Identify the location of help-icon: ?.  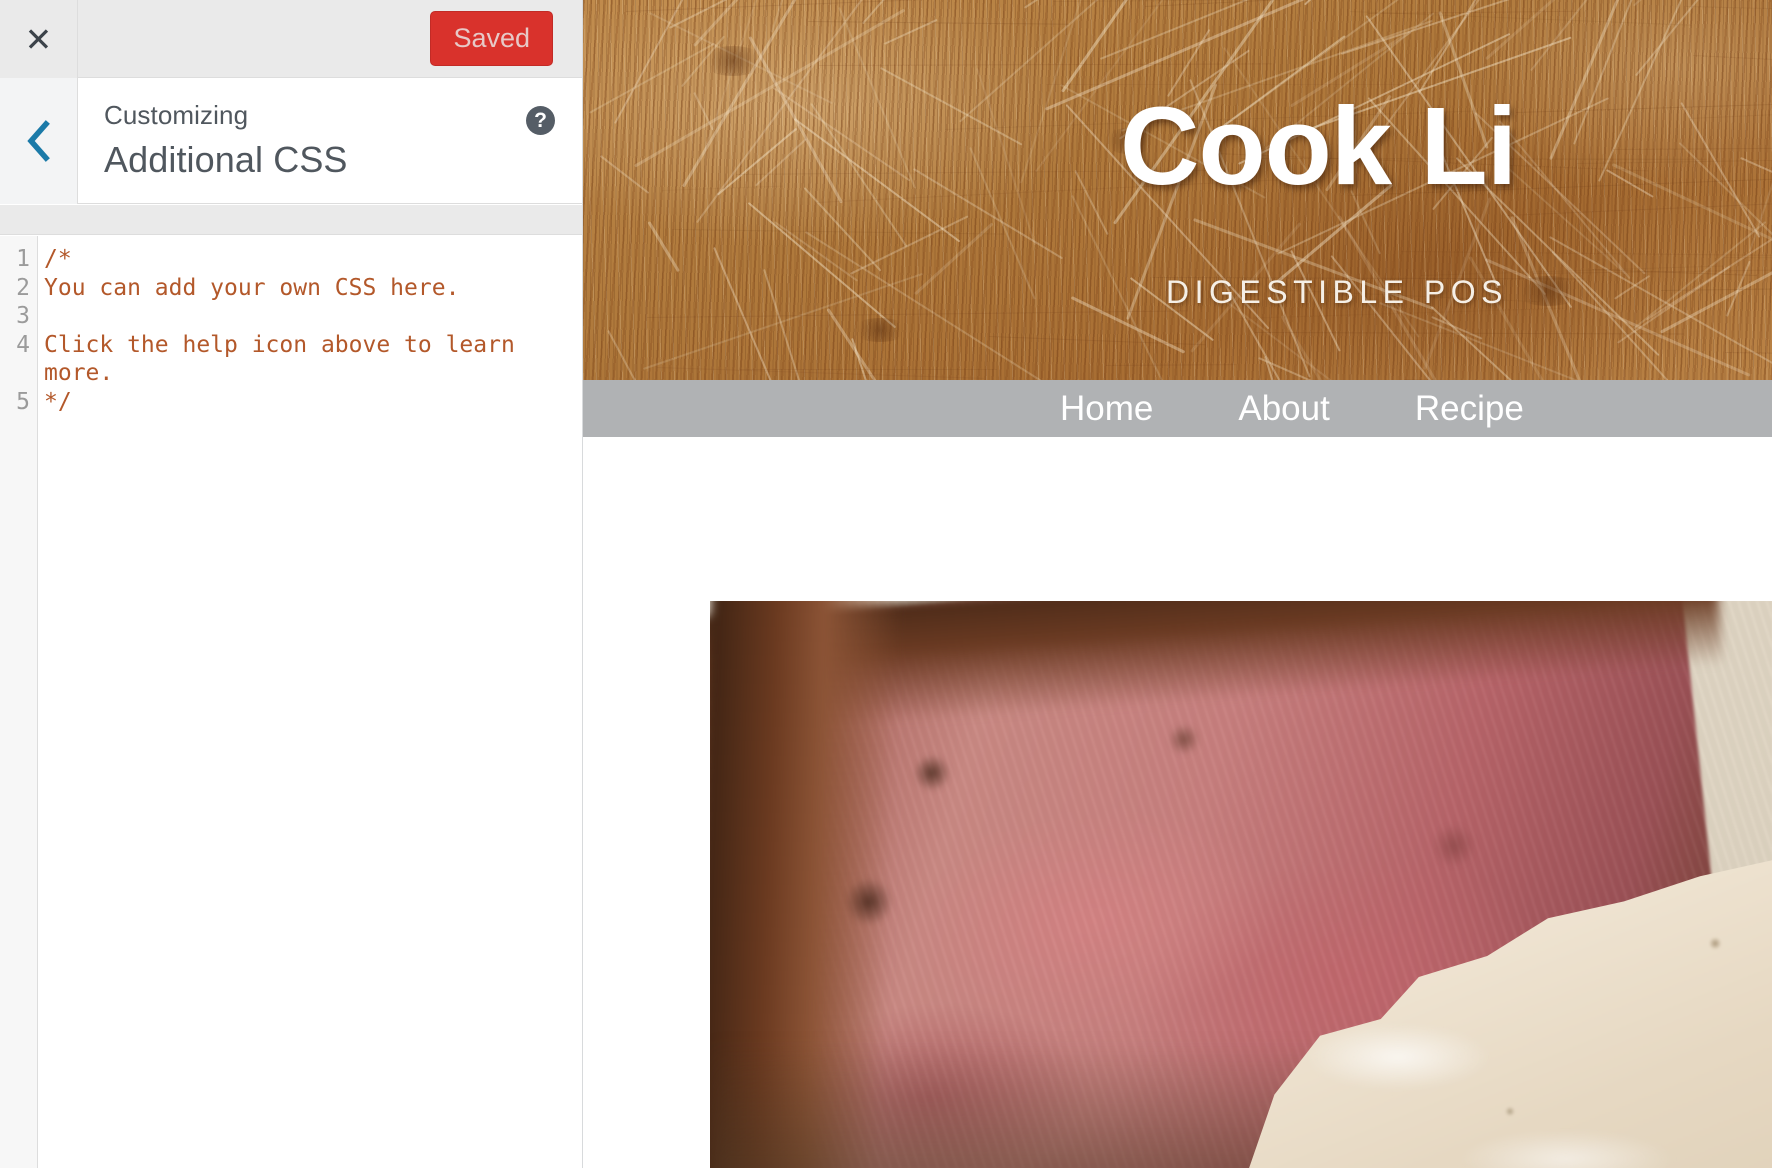
(540, 120).